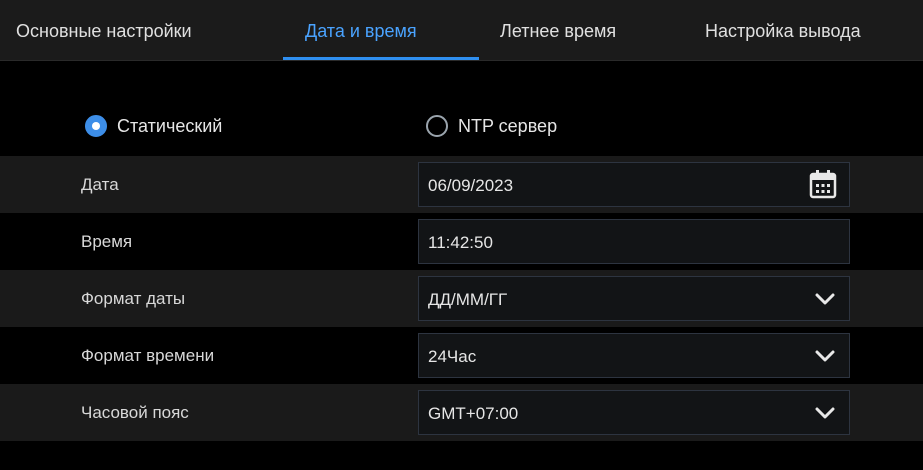  I want to click on row-time: Время 11:42:50, so click(461, 241).